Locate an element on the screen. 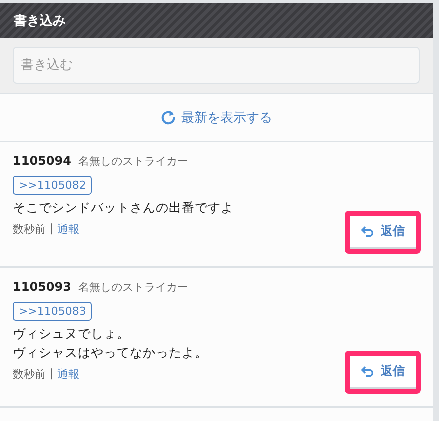 Image resolution: width=439 pixels, height=421 pixels. reply-anchor-link: >>1105082 is located at coordinates (52, 185).